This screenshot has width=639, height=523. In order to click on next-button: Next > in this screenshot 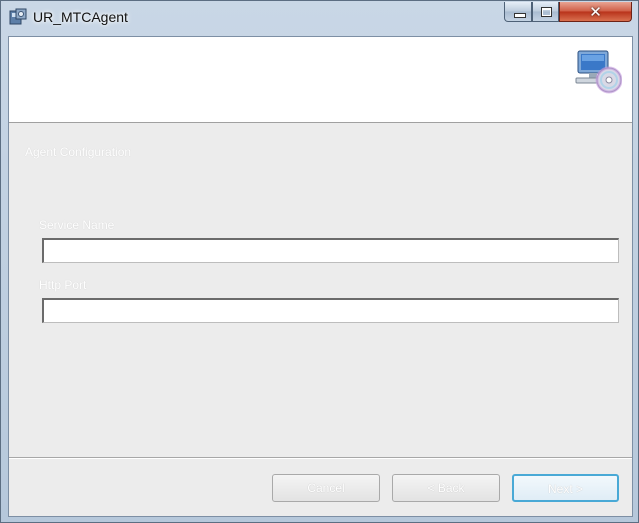, I will do `click(565, 488)`.